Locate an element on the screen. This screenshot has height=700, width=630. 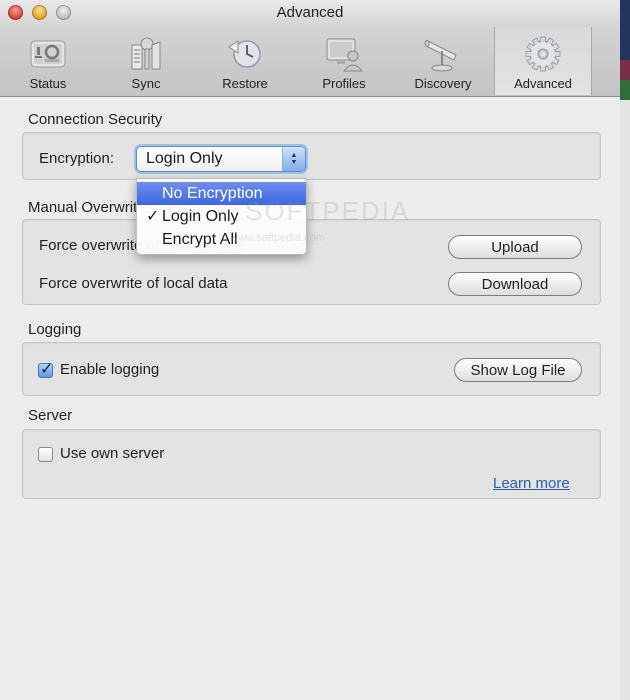
profiles-icon is located at coordinates (345, 55).